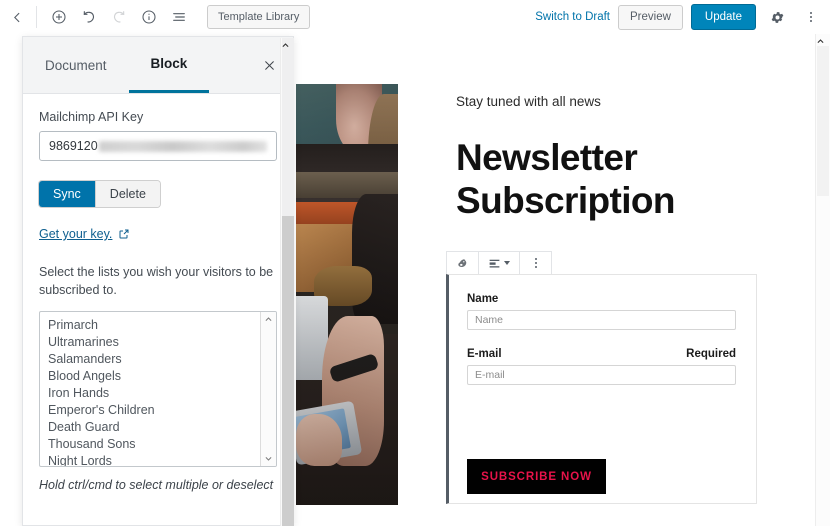 The width and height of the screenshot is (830, 526). What do you see at coordinates (158, 234) in the screenshot?
I see `get-your-key-link: Get your key.` at bounding box center [158, 234].